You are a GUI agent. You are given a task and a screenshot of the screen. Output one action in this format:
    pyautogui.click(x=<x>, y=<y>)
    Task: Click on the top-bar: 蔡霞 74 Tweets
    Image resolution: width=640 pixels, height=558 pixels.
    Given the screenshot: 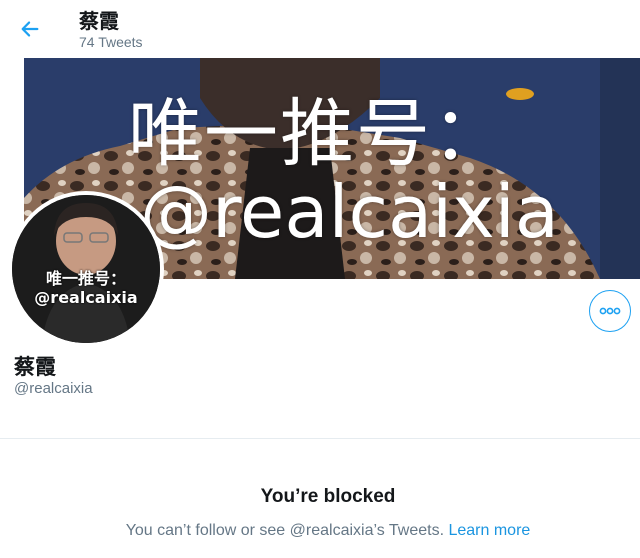 What is the action you would take?
    pyautogui.click(x=320, y=29)
    